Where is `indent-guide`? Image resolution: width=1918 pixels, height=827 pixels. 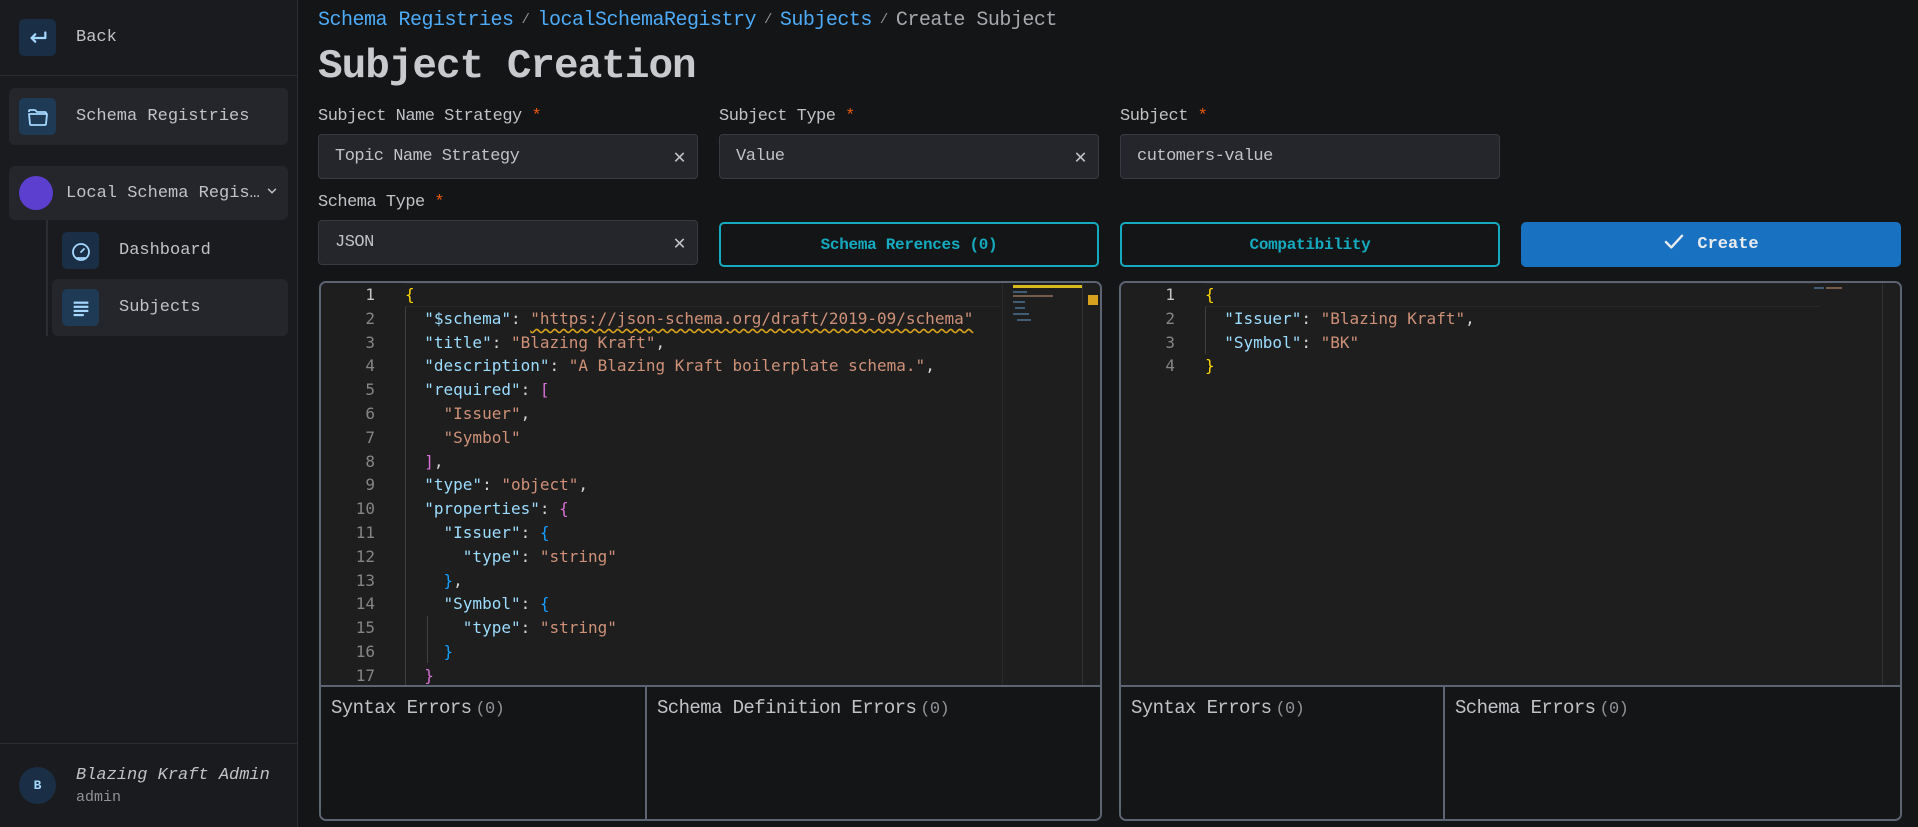 indent-guide is located at coordinates (1205, 330).